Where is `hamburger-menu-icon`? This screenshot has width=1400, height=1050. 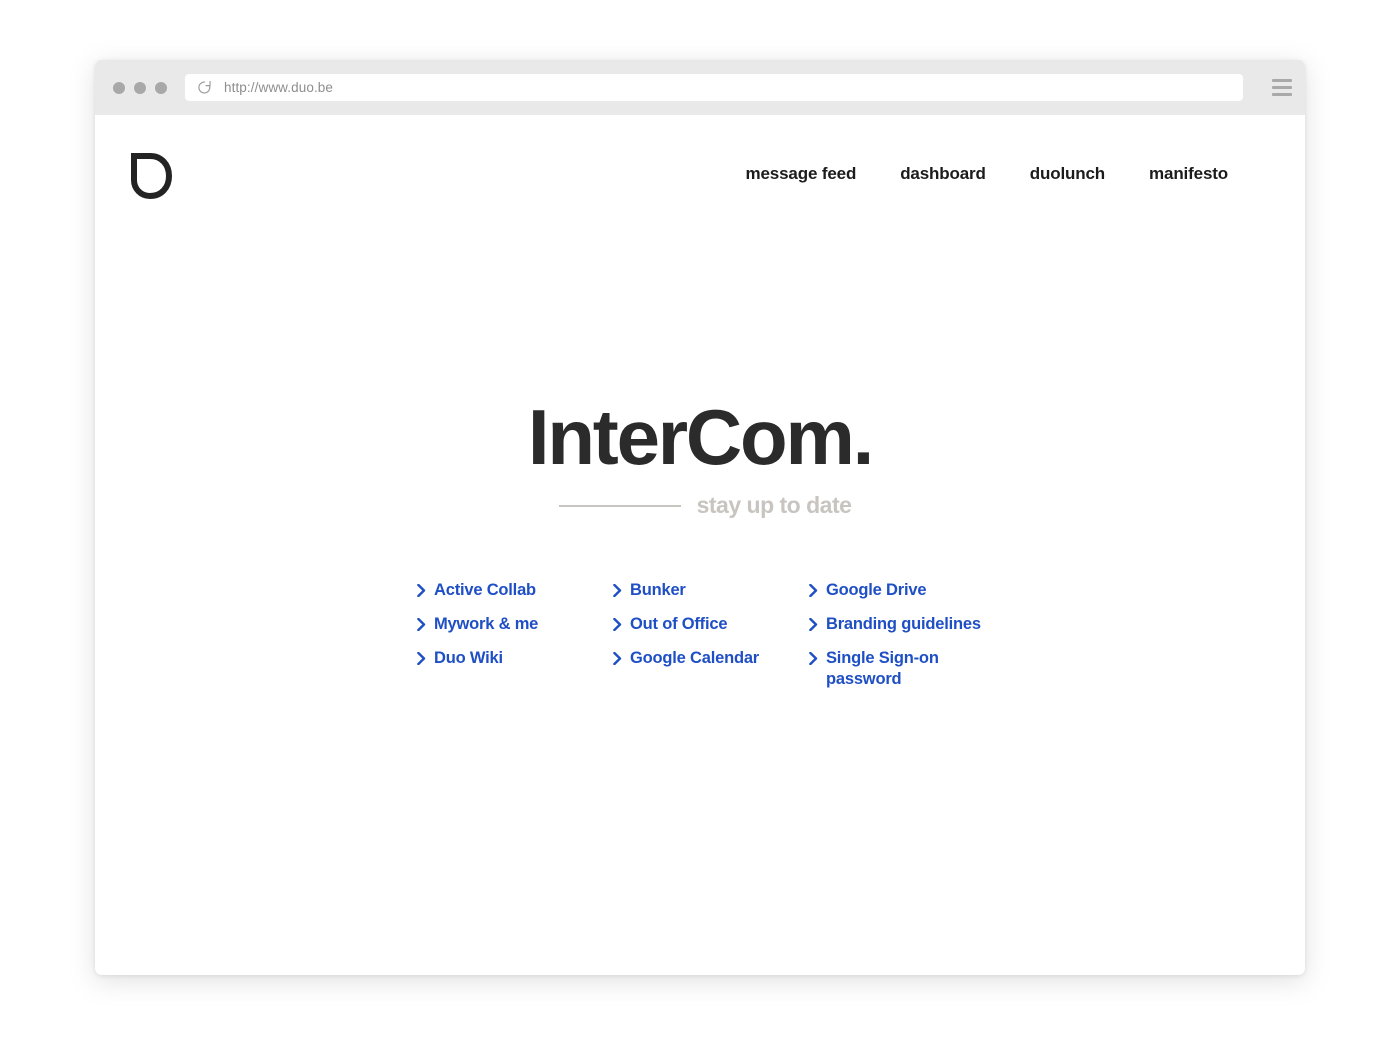
hamburger-menu-icon is located at coordinates (1282, 87).